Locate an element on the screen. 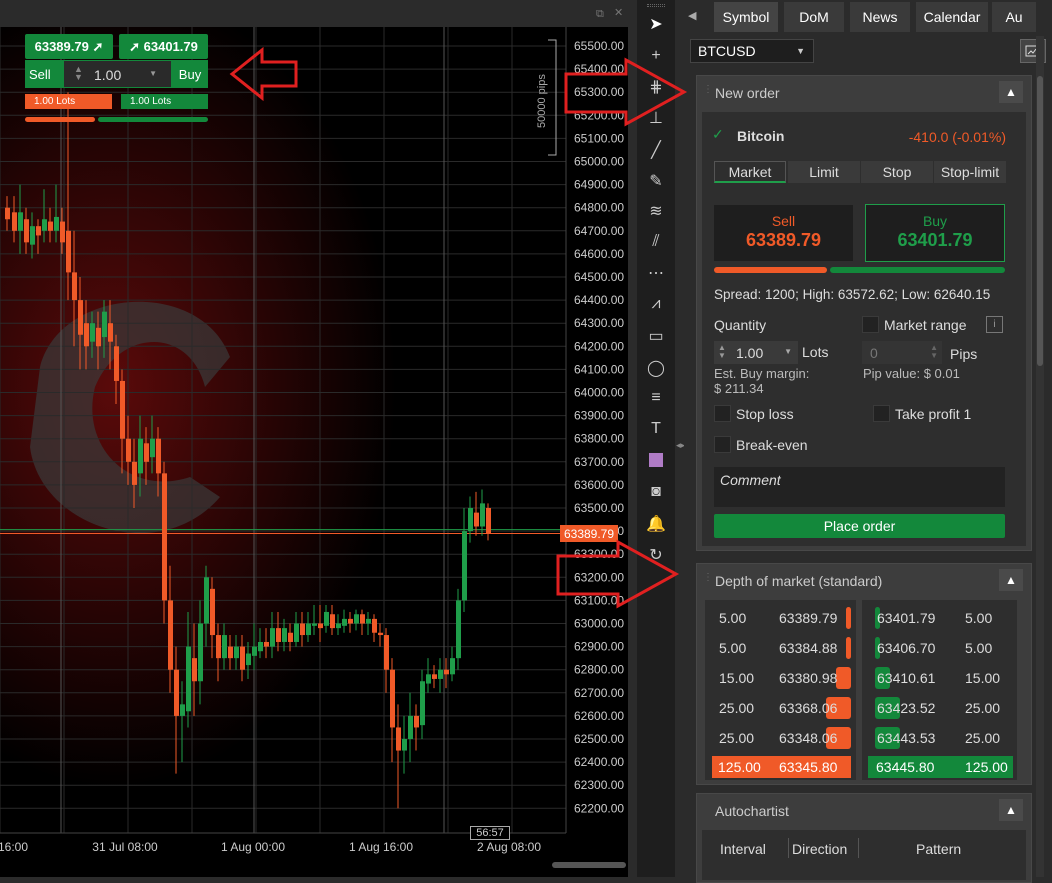 This screenshot has width=1052, height=883. panel-scrollbar is located at coordinates (1040, 456).